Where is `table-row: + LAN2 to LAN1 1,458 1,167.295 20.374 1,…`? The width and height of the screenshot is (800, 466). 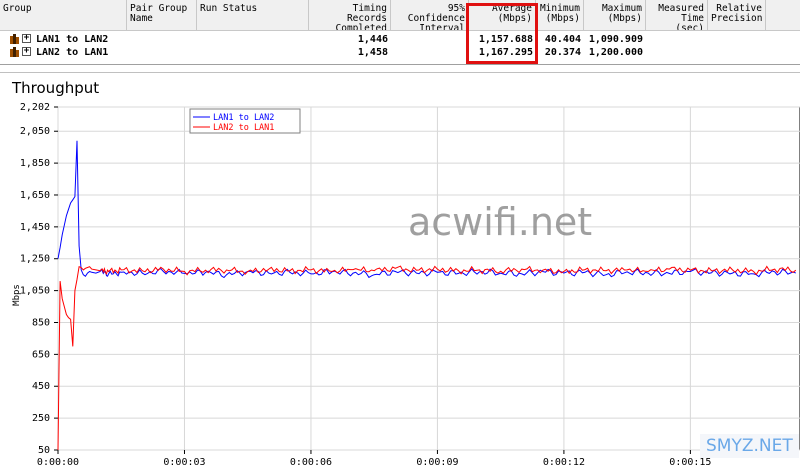
table-row: + LAN2 to LAN1 1,458 1,167.295 20.374 1,… is located at coordinates (400, 52).